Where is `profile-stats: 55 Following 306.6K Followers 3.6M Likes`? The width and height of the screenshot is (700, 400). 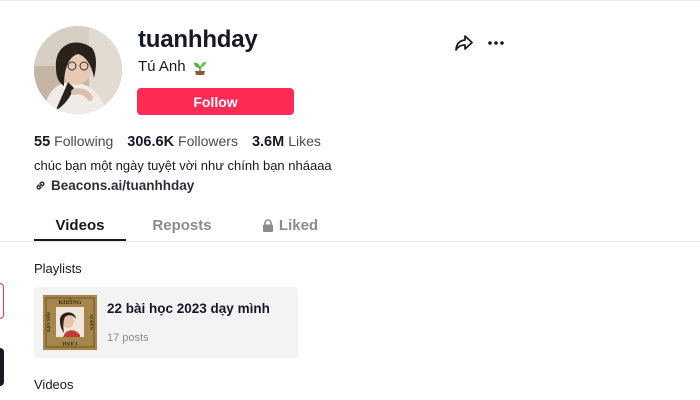
profile-stats: 55 Following 306.6K Followers 3.6M Likes is located at coordinates (184, 141).